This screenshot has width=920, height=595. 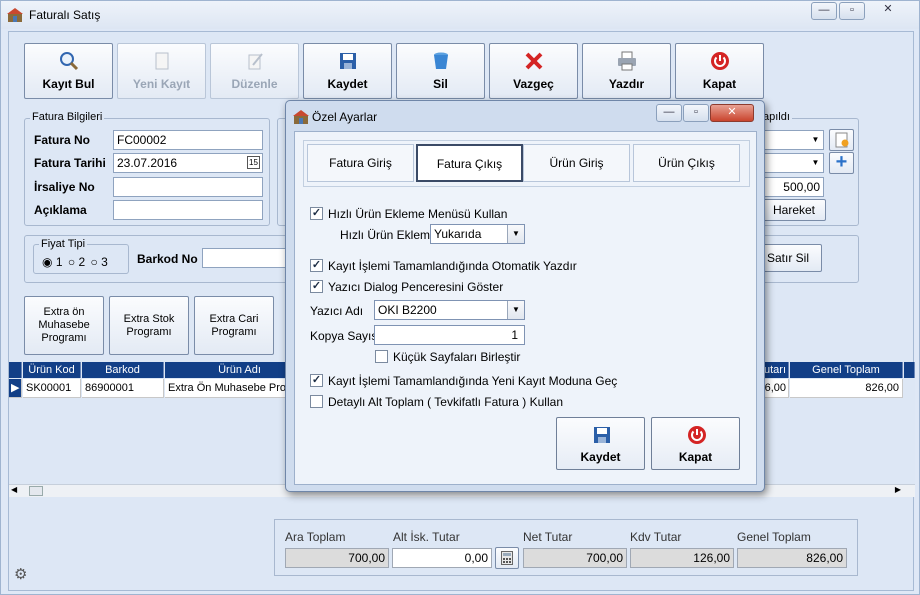 I want to click on fatura-no-field: FC00002, so click(x=188, y=140).